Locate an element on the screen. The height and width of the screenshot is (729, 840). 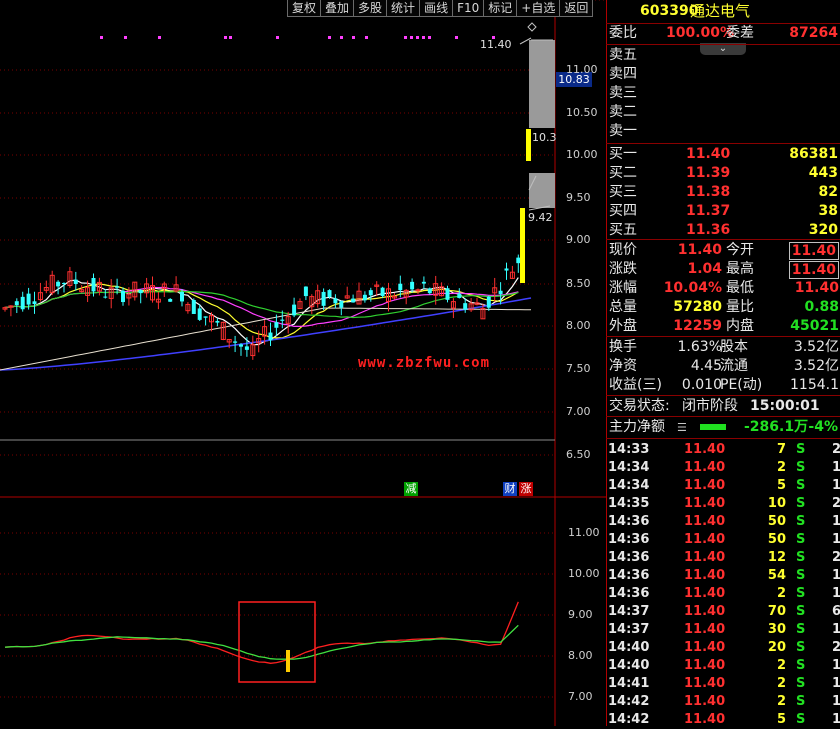
quote-row: 现价 11.40 今开 11.40 is located at coordinates (723, 250).